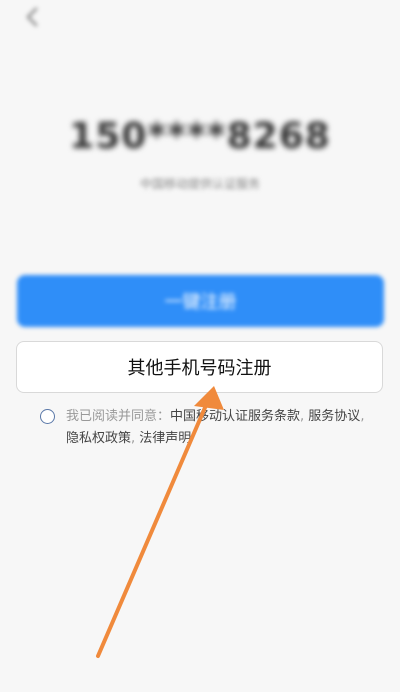 This screenshot has width=400, height=692. What do you see at coordinates (200, 301) in the screenshot?
I see `one-click-register-button: 一键注册` at bounding box center [200, 301].